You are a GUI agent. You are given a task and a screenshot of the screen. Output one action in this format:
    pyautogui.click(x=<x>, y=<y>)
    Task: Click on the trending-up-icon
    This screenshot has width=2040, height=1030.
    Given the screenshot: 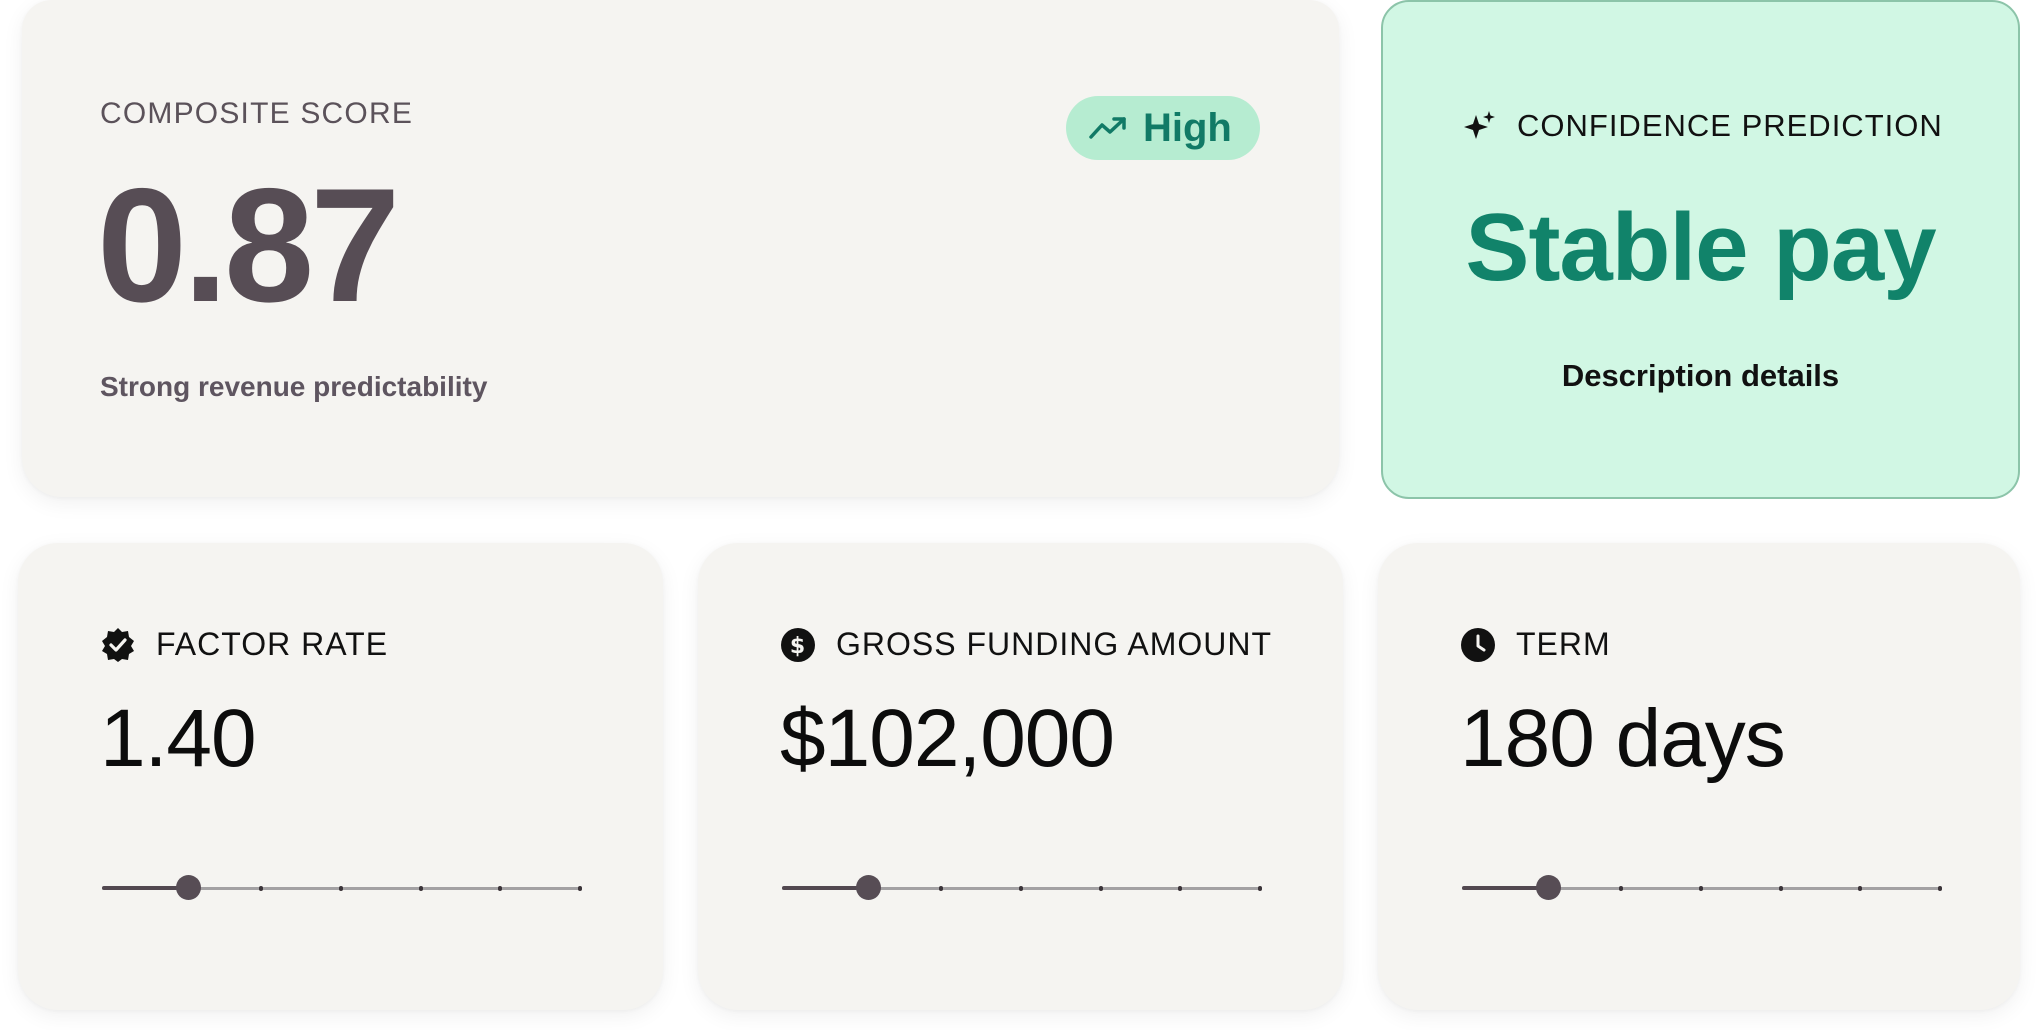 What is the action you would take?
    pyautogui.click(x=1107, y=128)
    